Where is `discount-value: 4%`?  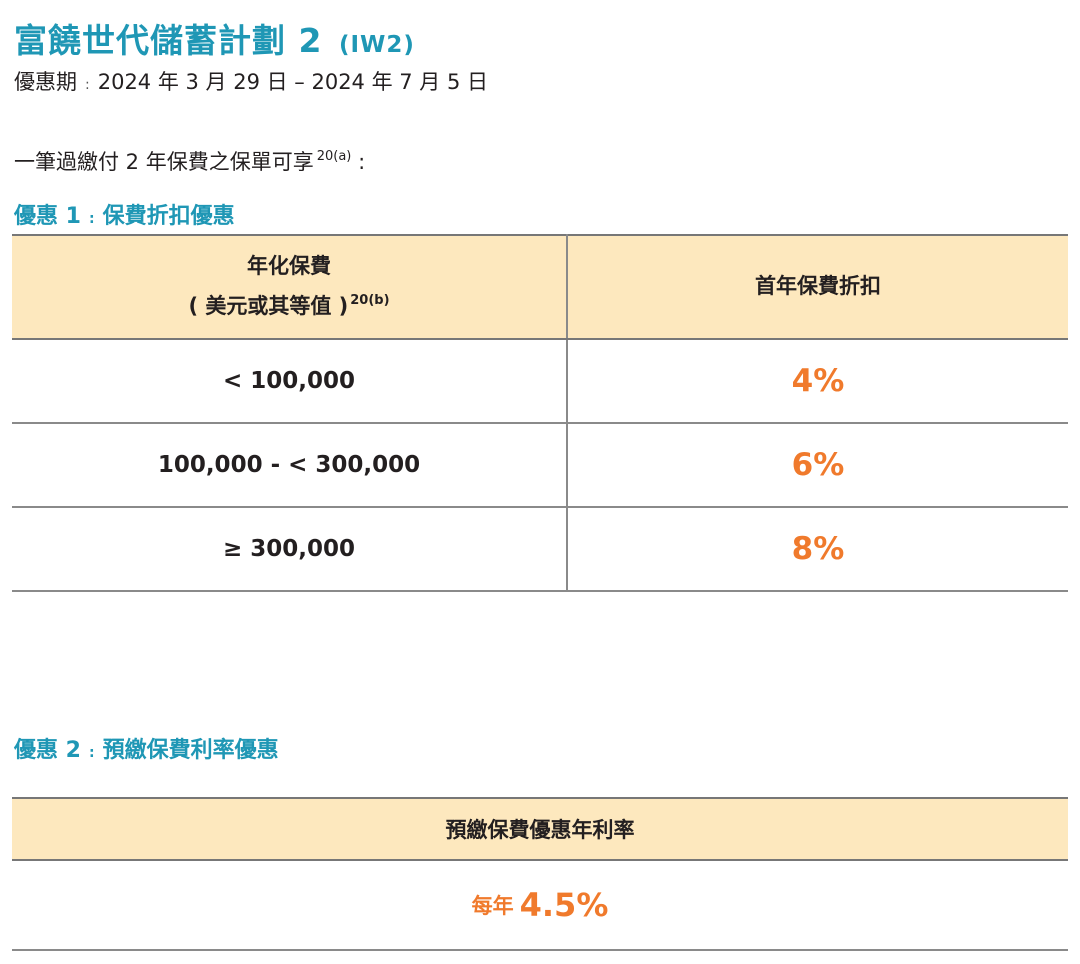 discount-value: 4% is located at coordinates (817, 381).